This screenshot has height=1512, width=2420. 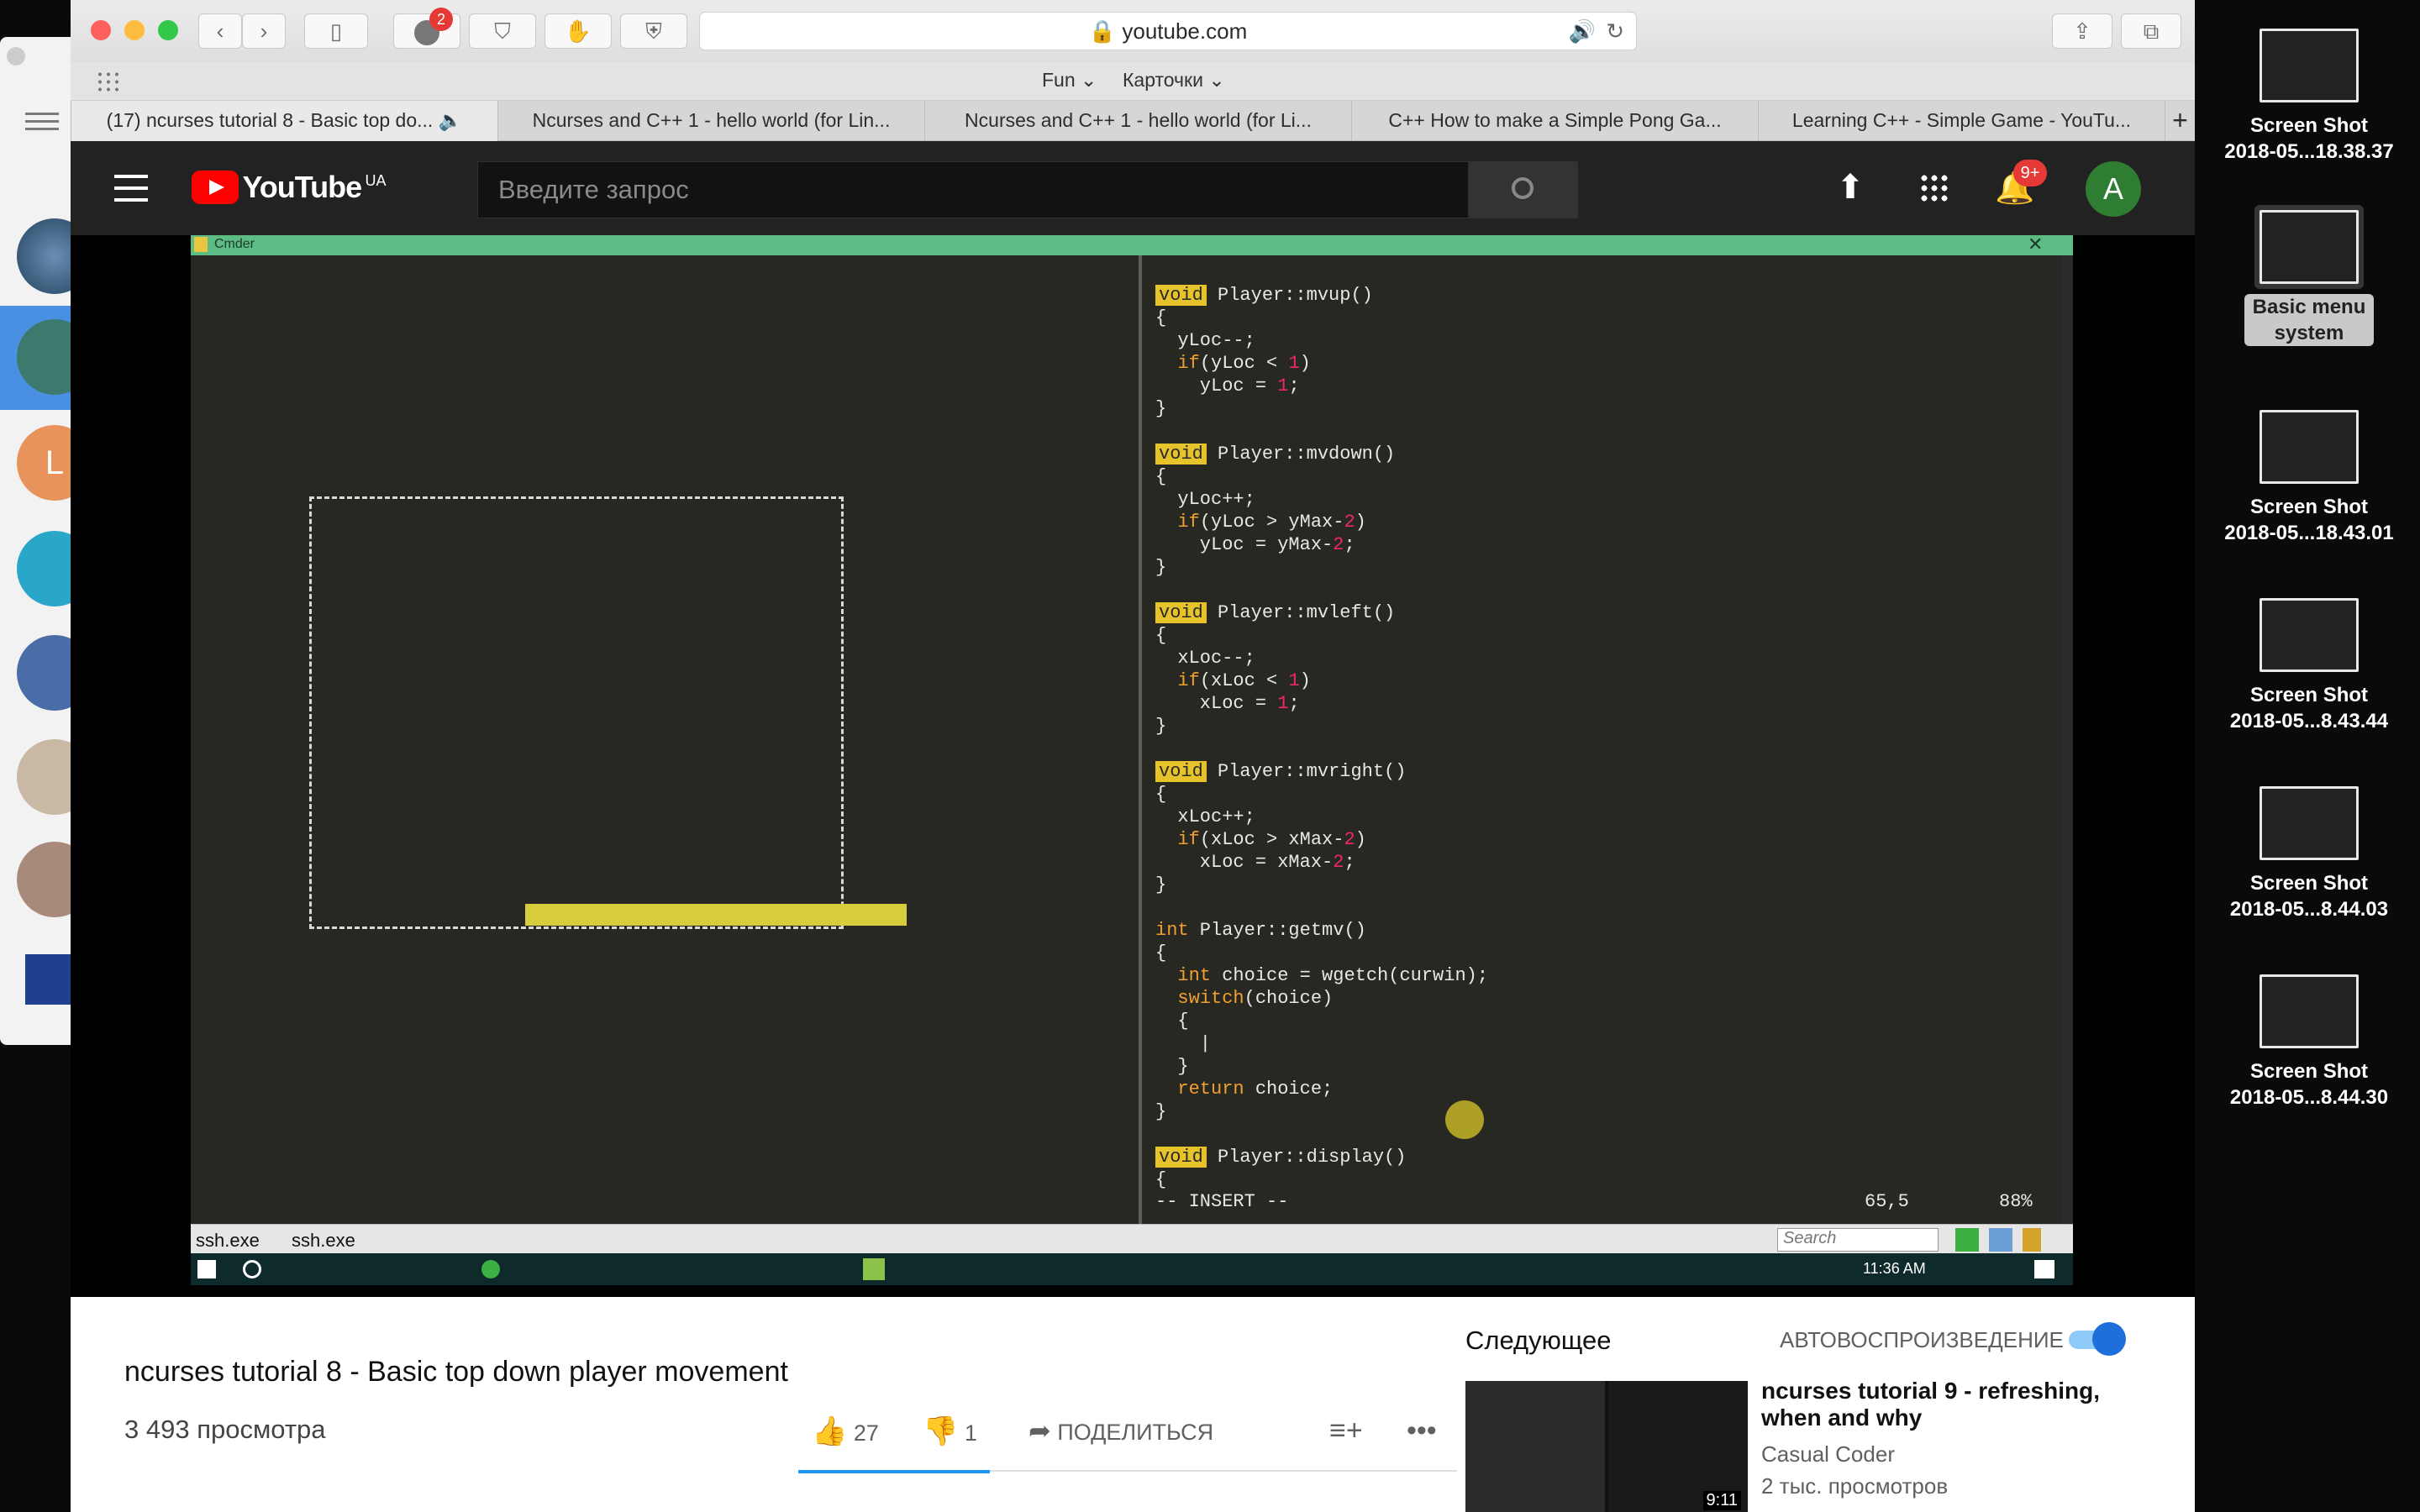 I want to click on favorite-cards: Карточки ⌄, so click(x=1174, y=80).